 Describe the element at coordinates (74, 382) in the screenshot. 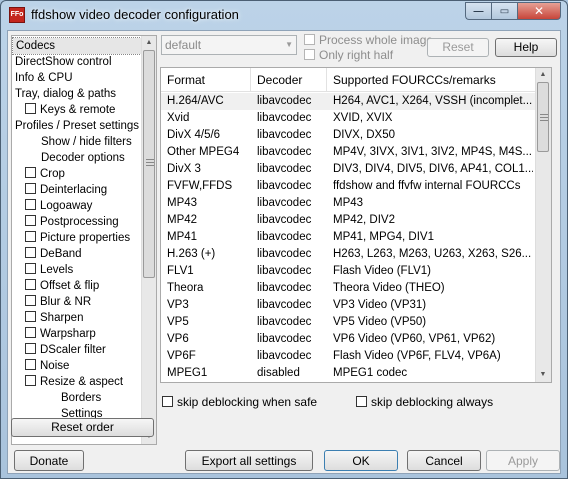

I see `tree-item: Resize & aspect` at that location.